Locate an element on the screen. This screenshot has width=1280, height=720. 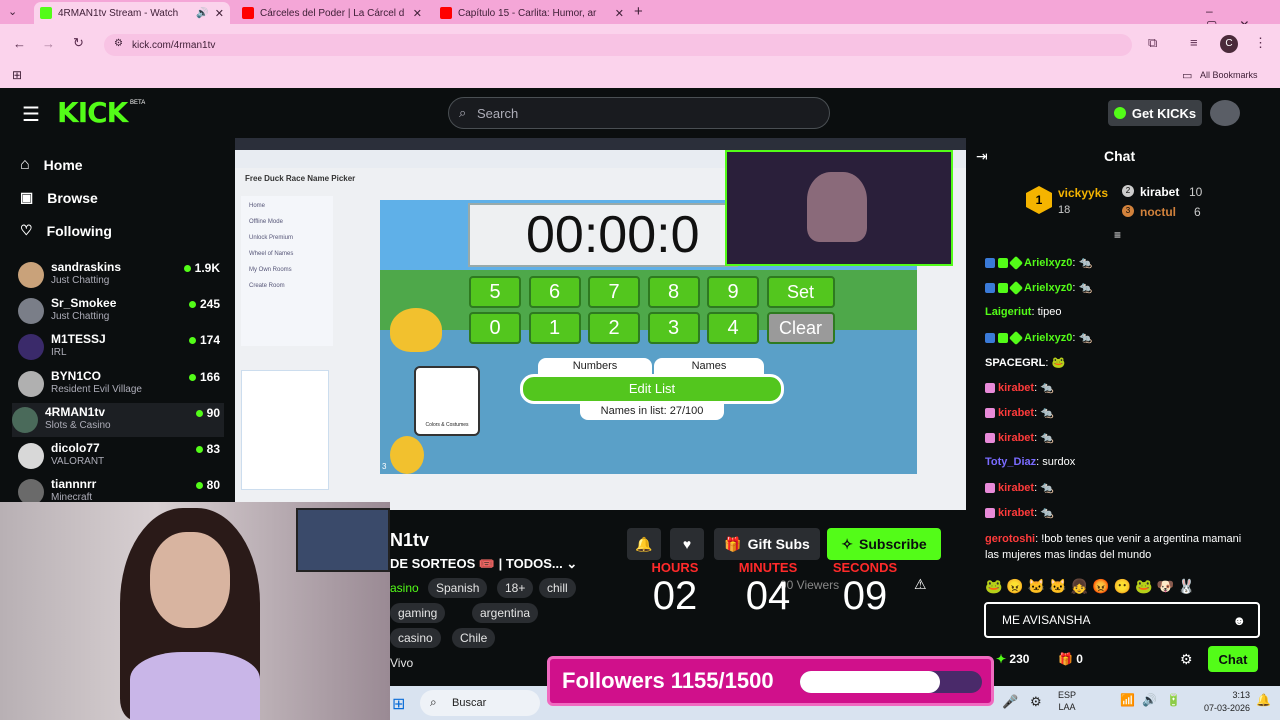
menu-item: Wheel of Names is located at coordinates (287, 254).